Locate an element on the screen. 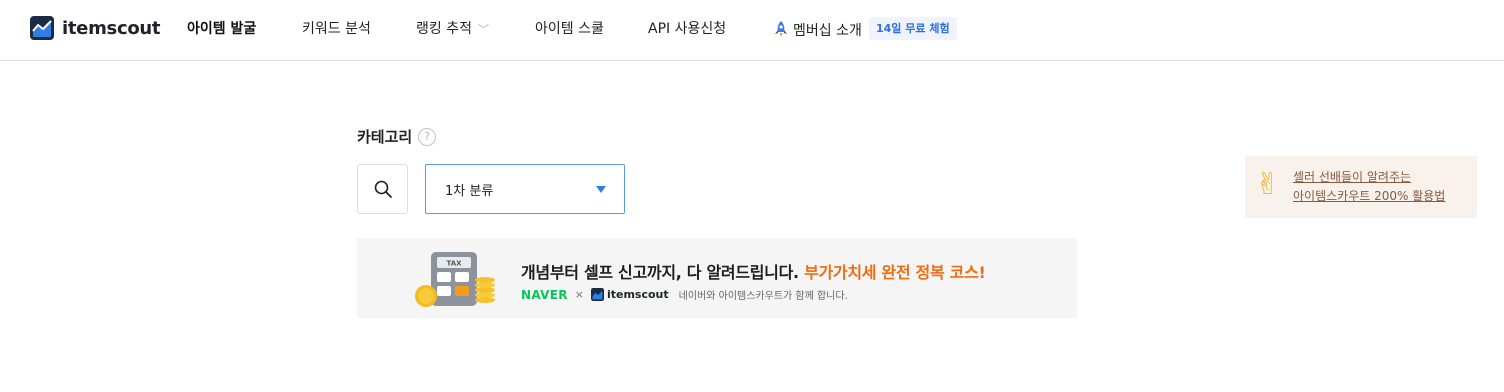 This screenshot has width=1504, height=392. banner-headline: 개념부터 셀프 신고까지, 다 알려드립니다. 부가가치세 완전 정복 코스! is located at coordinates (753, 271).